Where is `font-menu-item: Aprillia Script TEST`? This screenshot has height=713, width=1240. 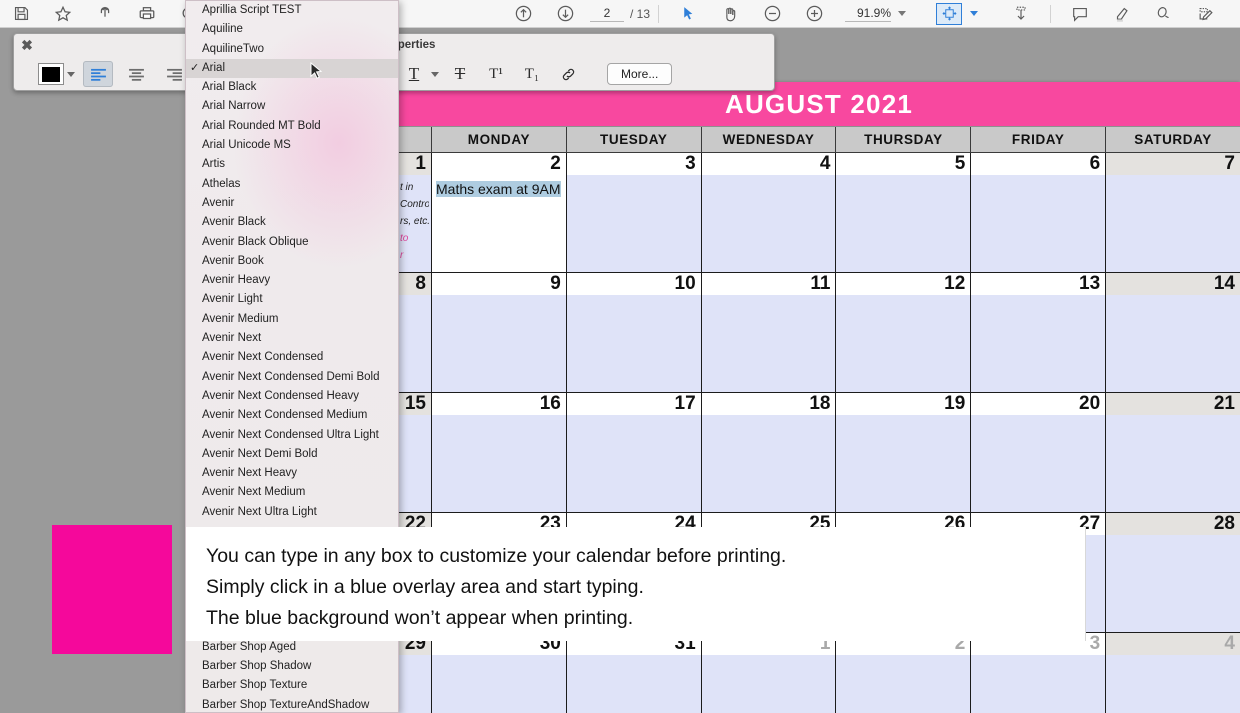
font-menu-item: Aprillia Script TEST is located at coordinates (292, 10).